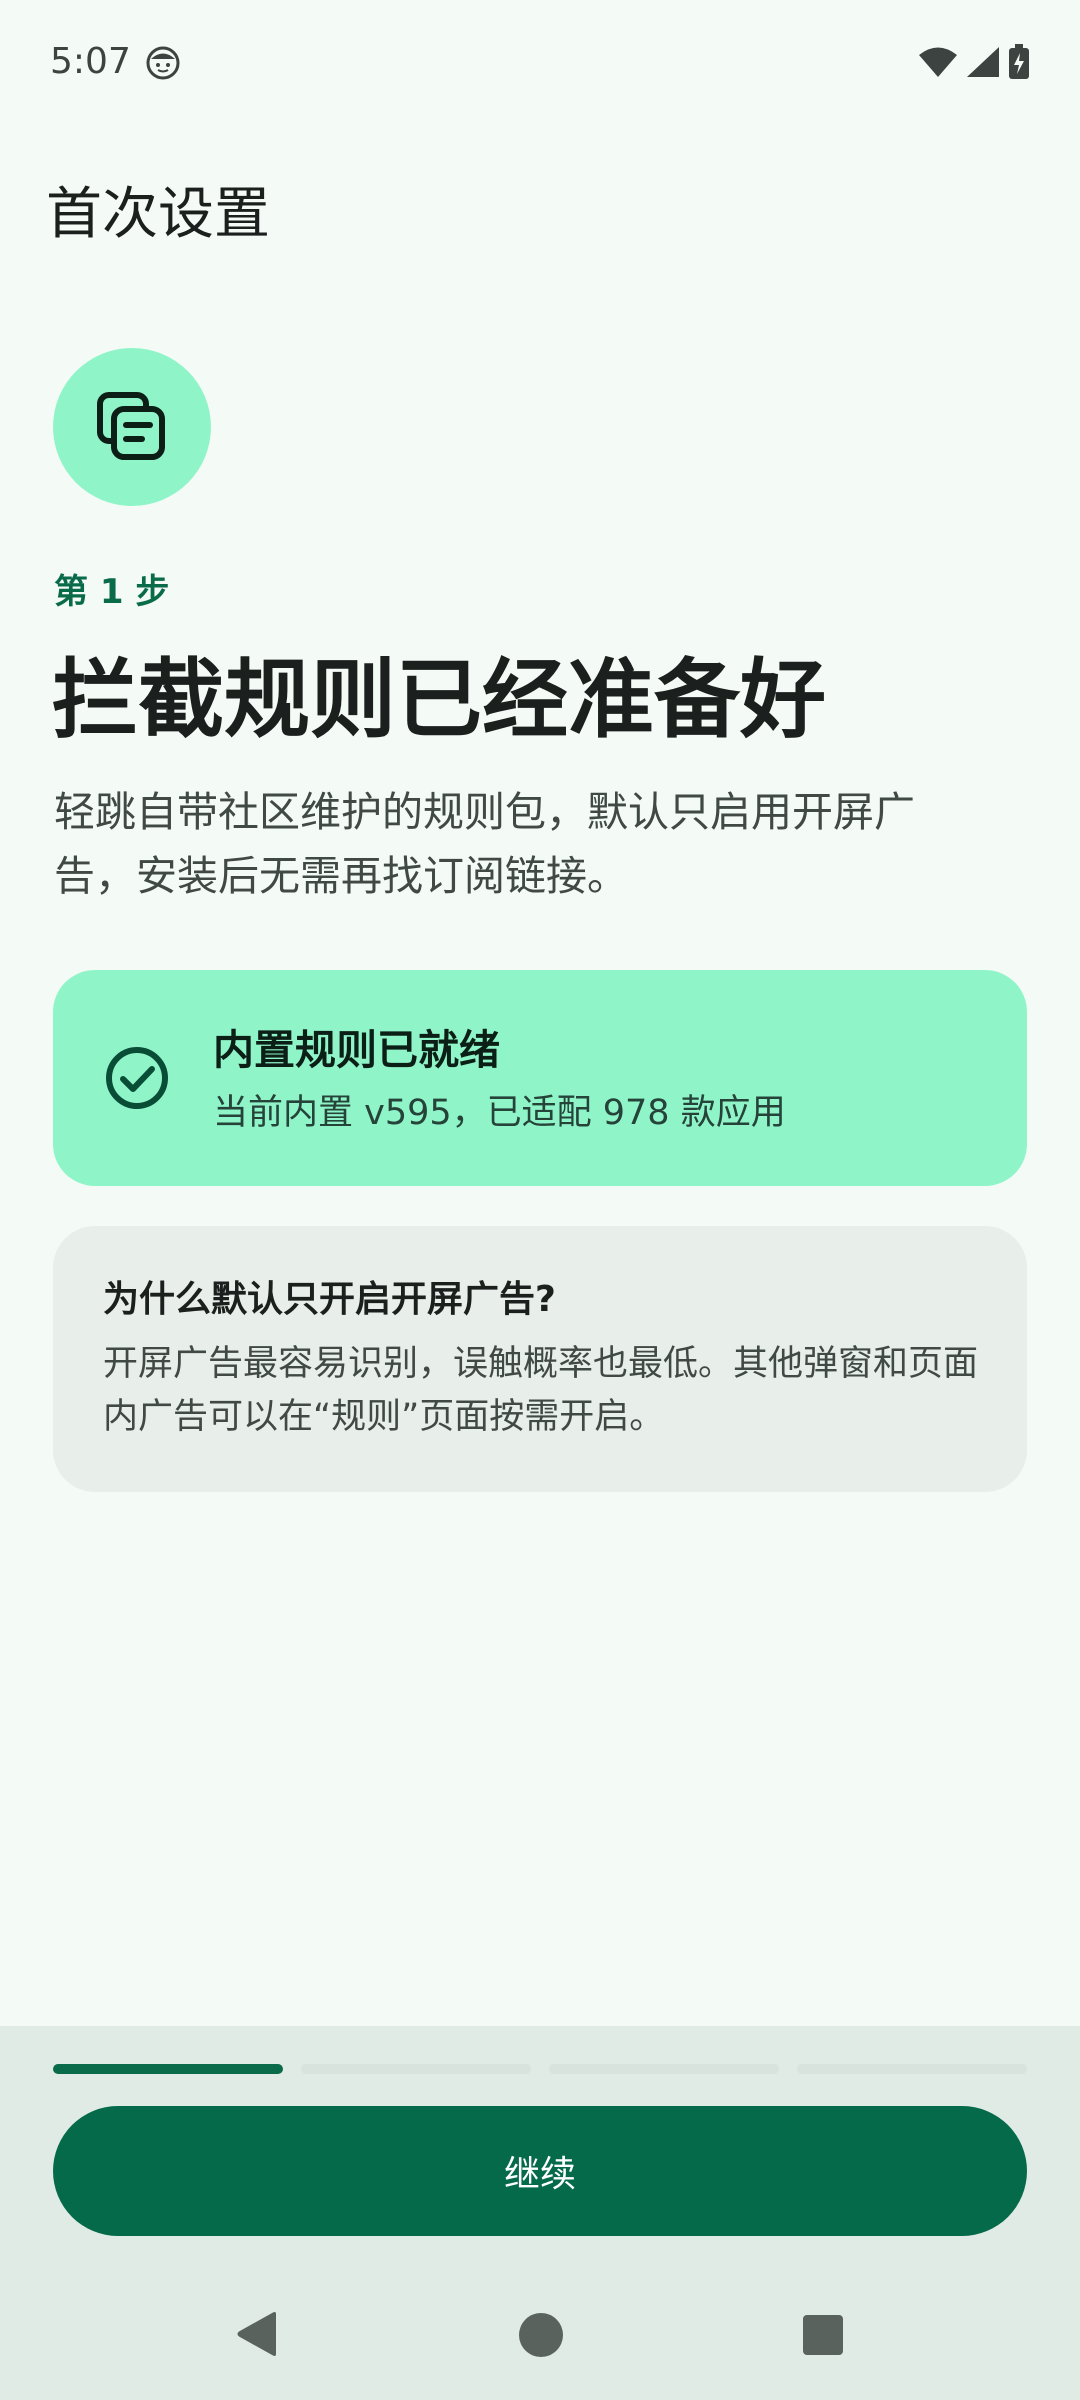 Image resolution: width=1080 pixels, height=2400 pixels. I want to click on nav-back-icon, so click(257, 2334).